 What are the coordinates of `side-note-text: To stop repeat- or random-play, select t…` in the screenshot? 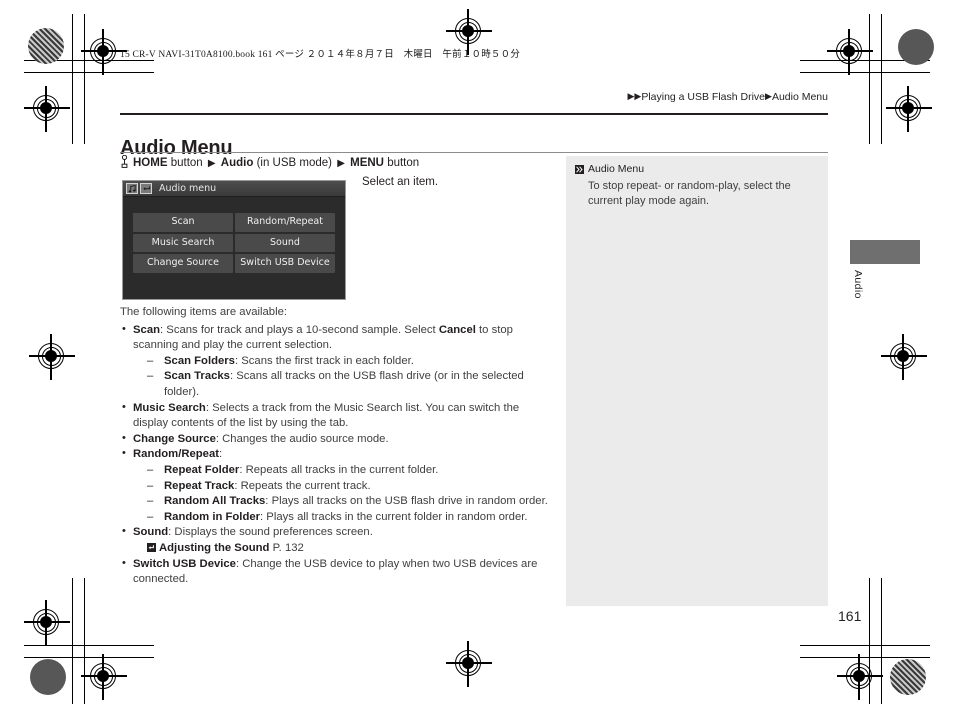 It's located at (689, 193).